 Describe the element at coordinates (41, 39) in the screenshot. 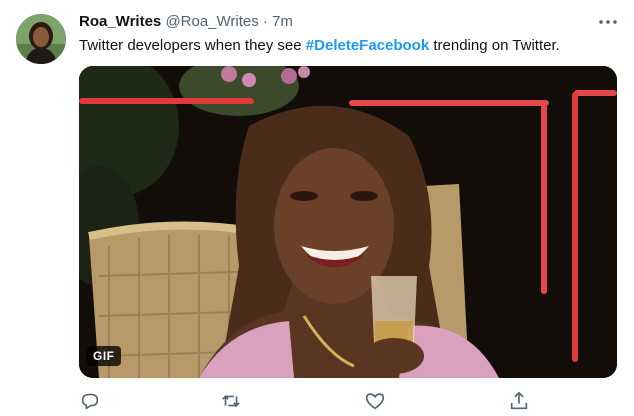

I see `avatar` at that location.